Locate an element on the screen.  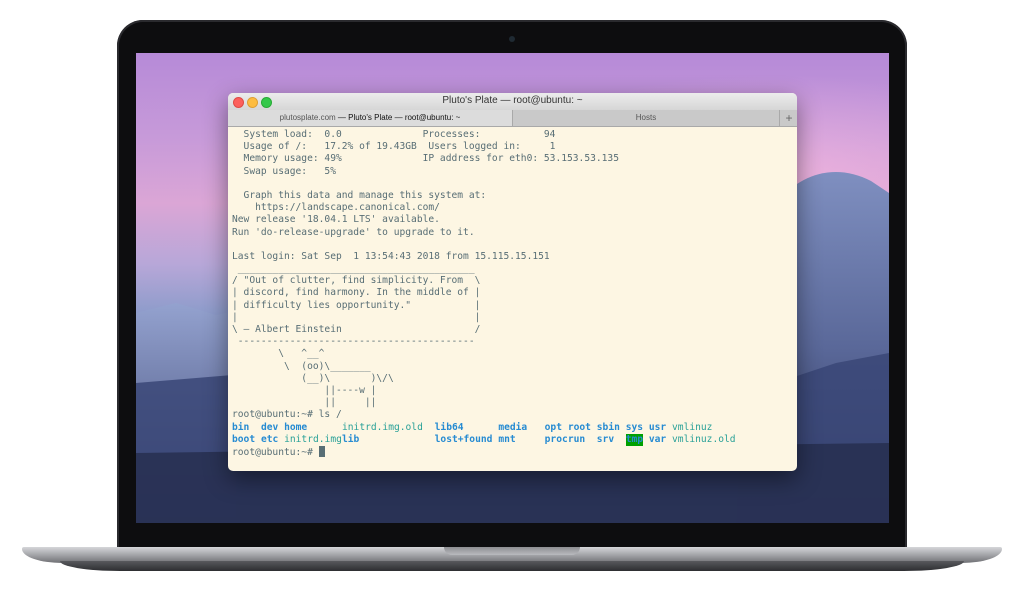
ls-entry: dev is located at coordinates (269, 427).